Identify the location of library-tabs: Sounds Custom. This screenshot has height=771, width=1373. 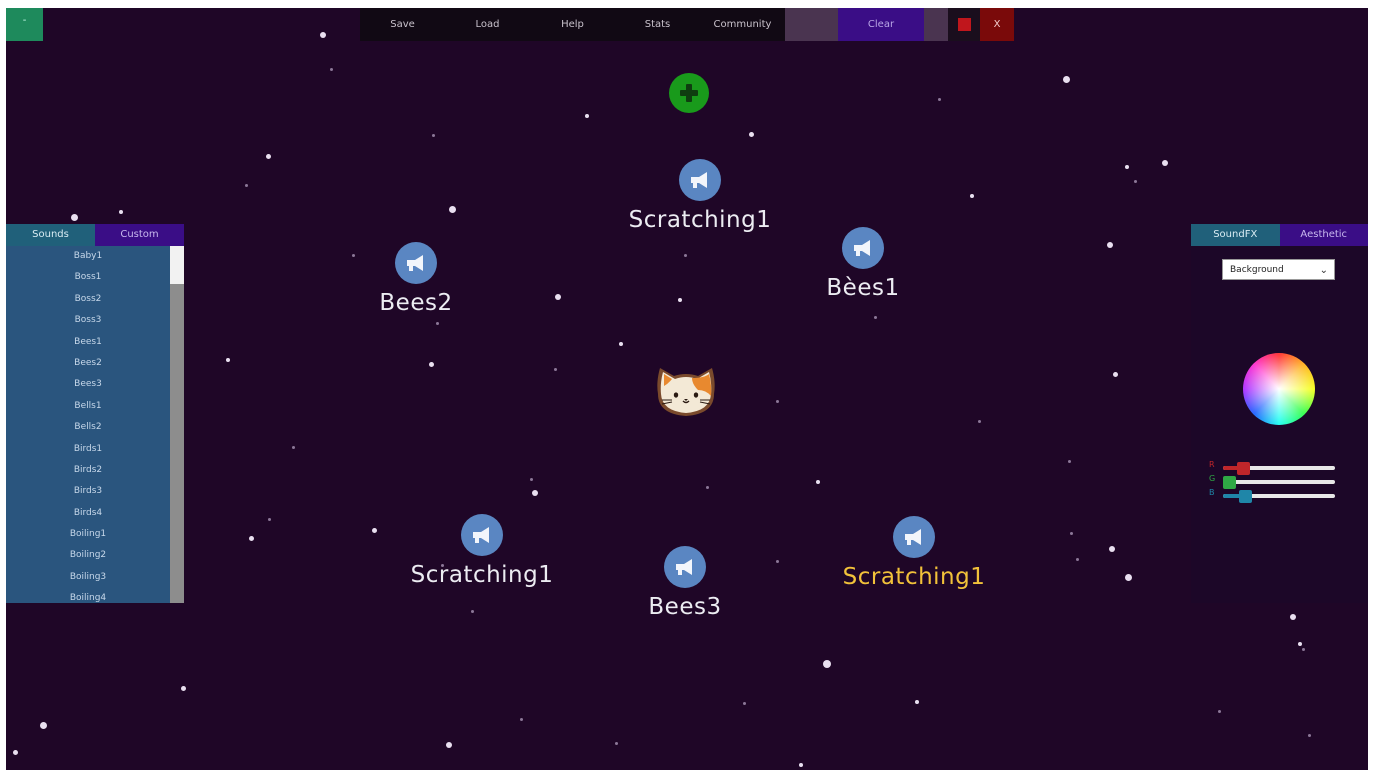
(95, 235).